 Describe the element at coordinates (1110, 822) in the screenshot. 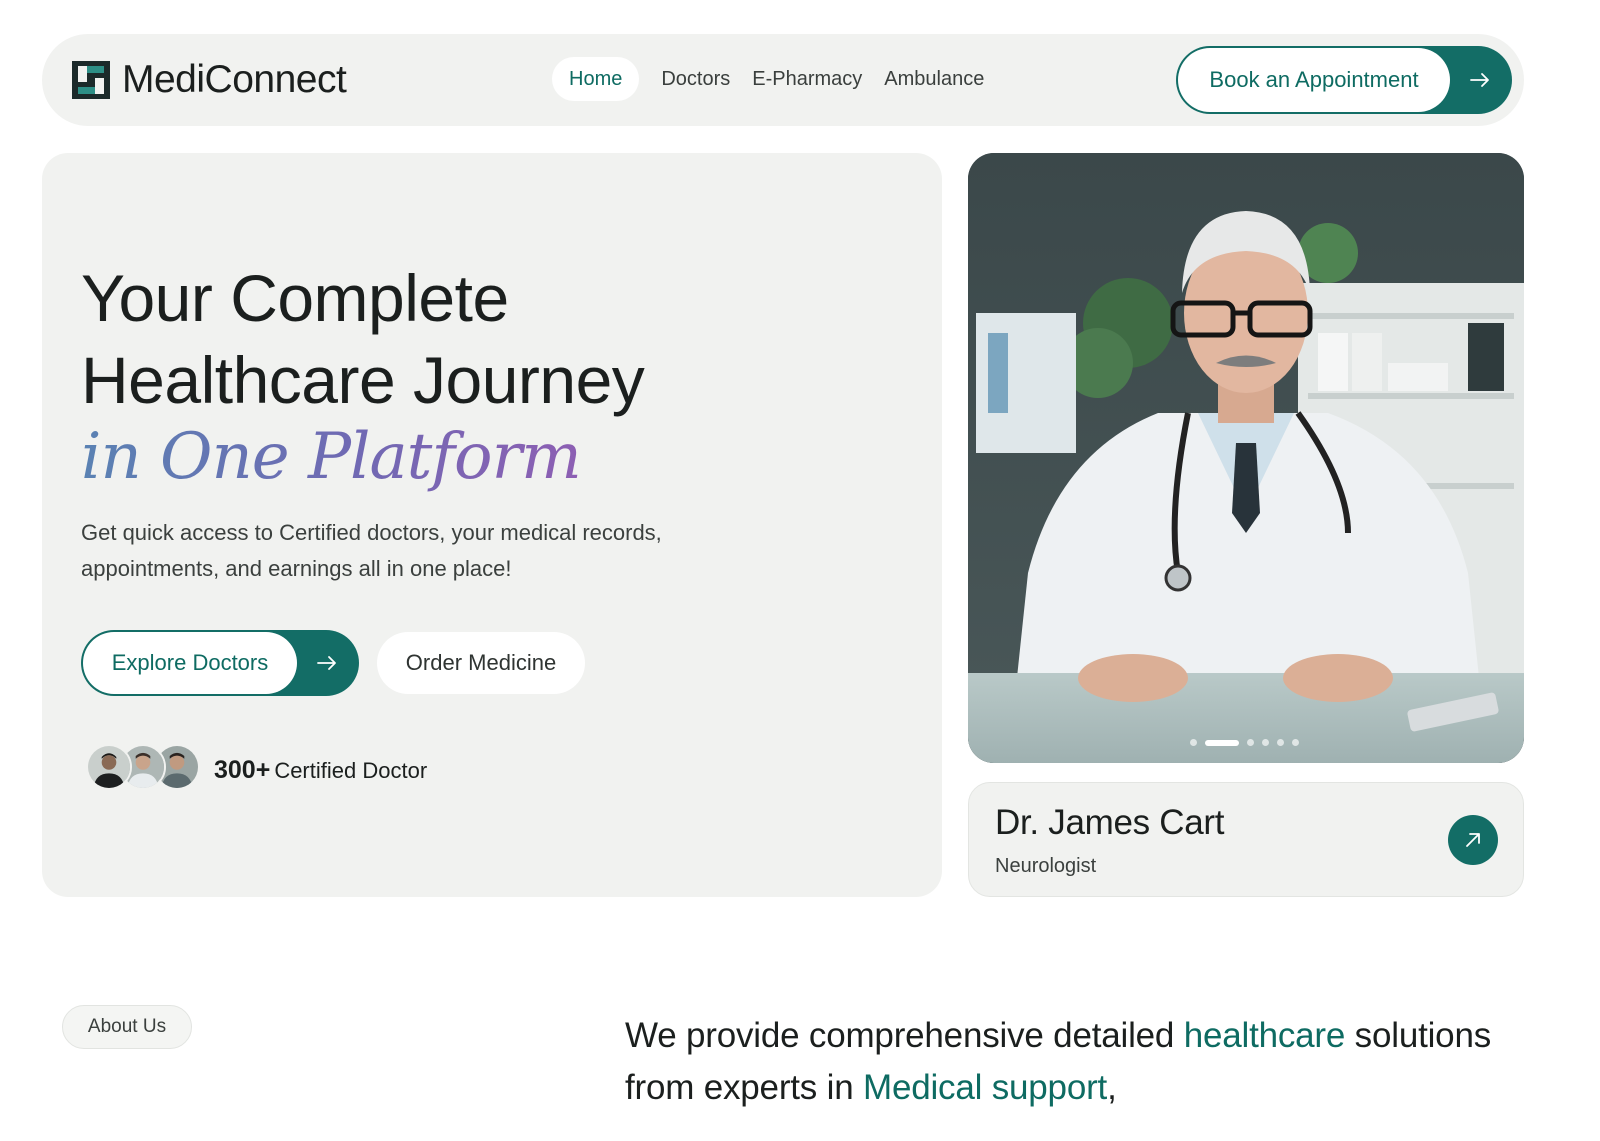

I see `doctor-name: Dr. James Cart` at that location.